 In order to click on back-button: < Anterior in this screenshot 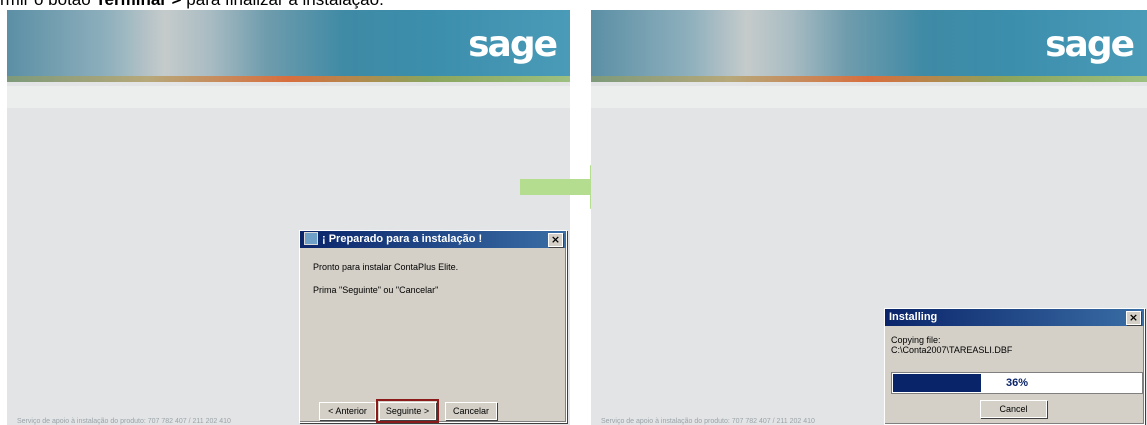, I will do `click(347, 411)`.